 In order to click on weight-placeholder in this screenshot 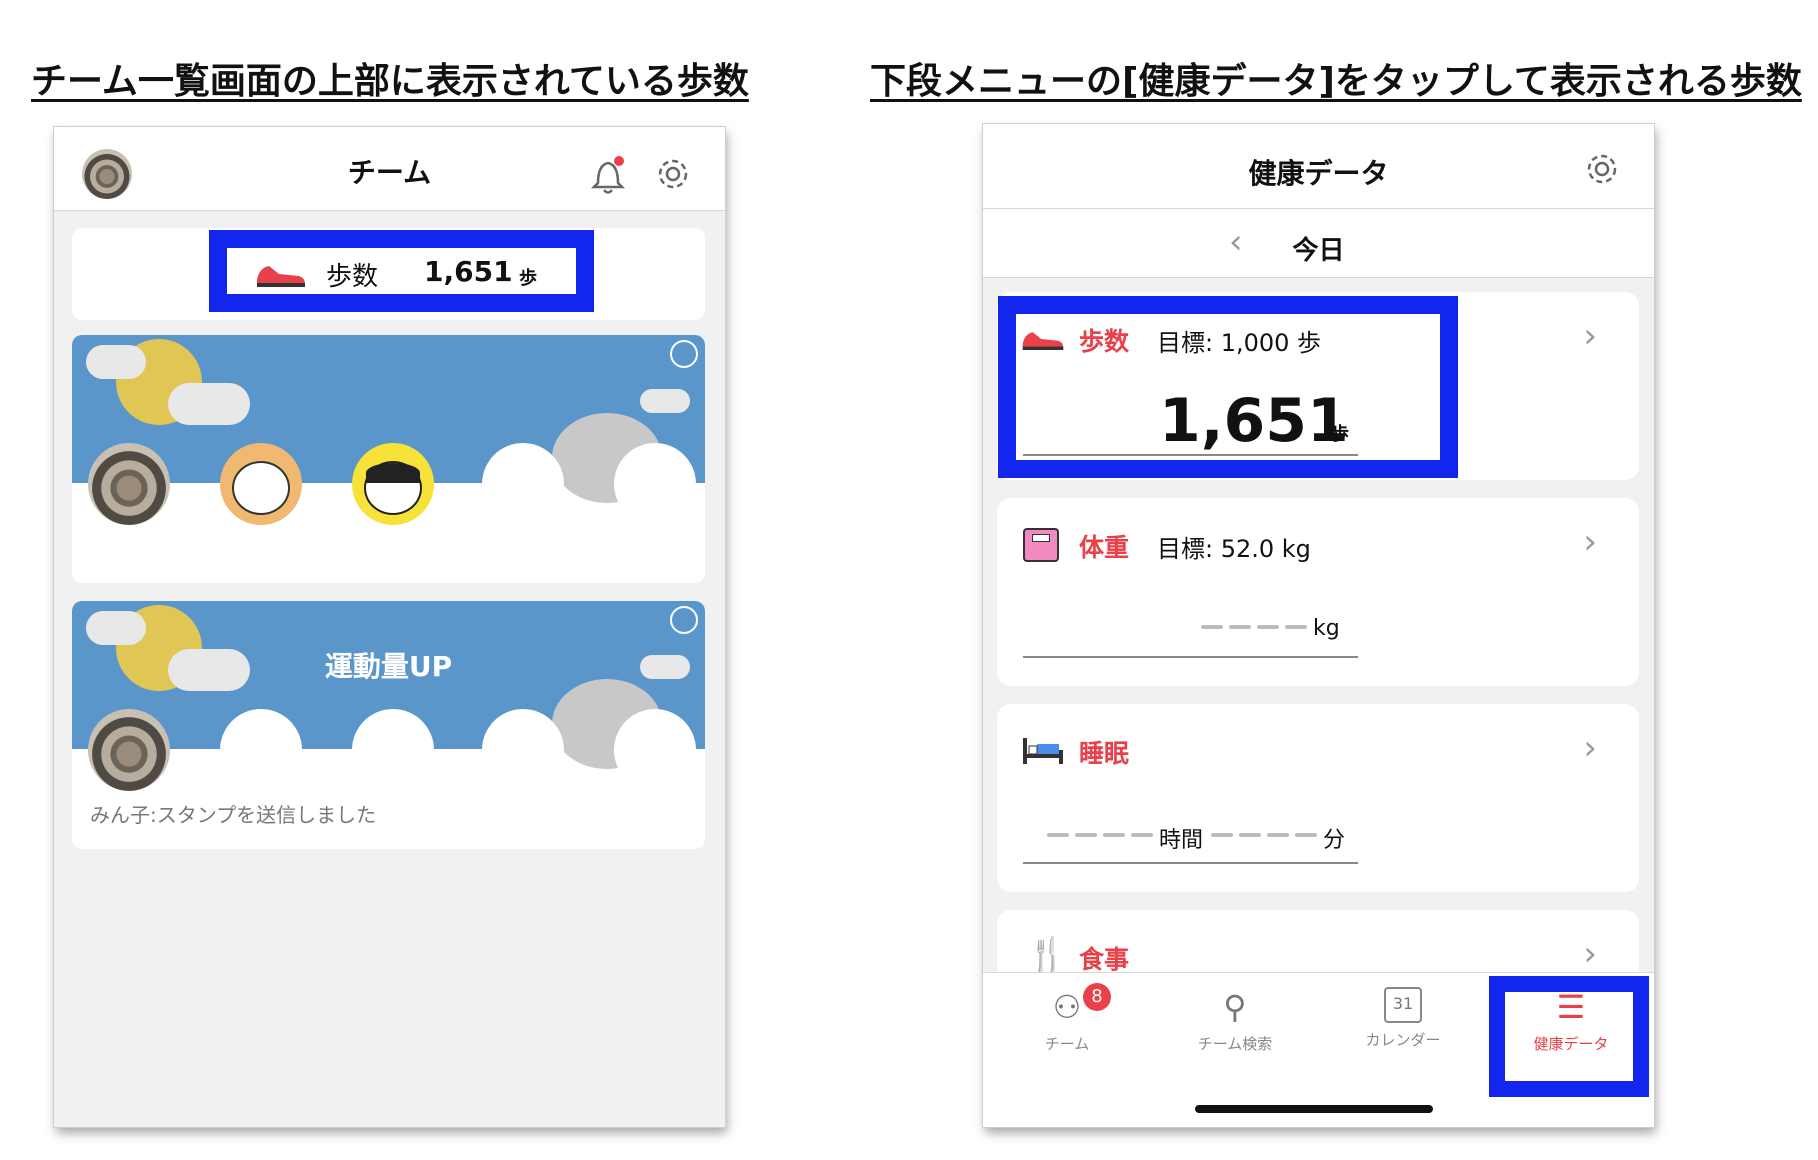, I will do `click(1257, 625)`.